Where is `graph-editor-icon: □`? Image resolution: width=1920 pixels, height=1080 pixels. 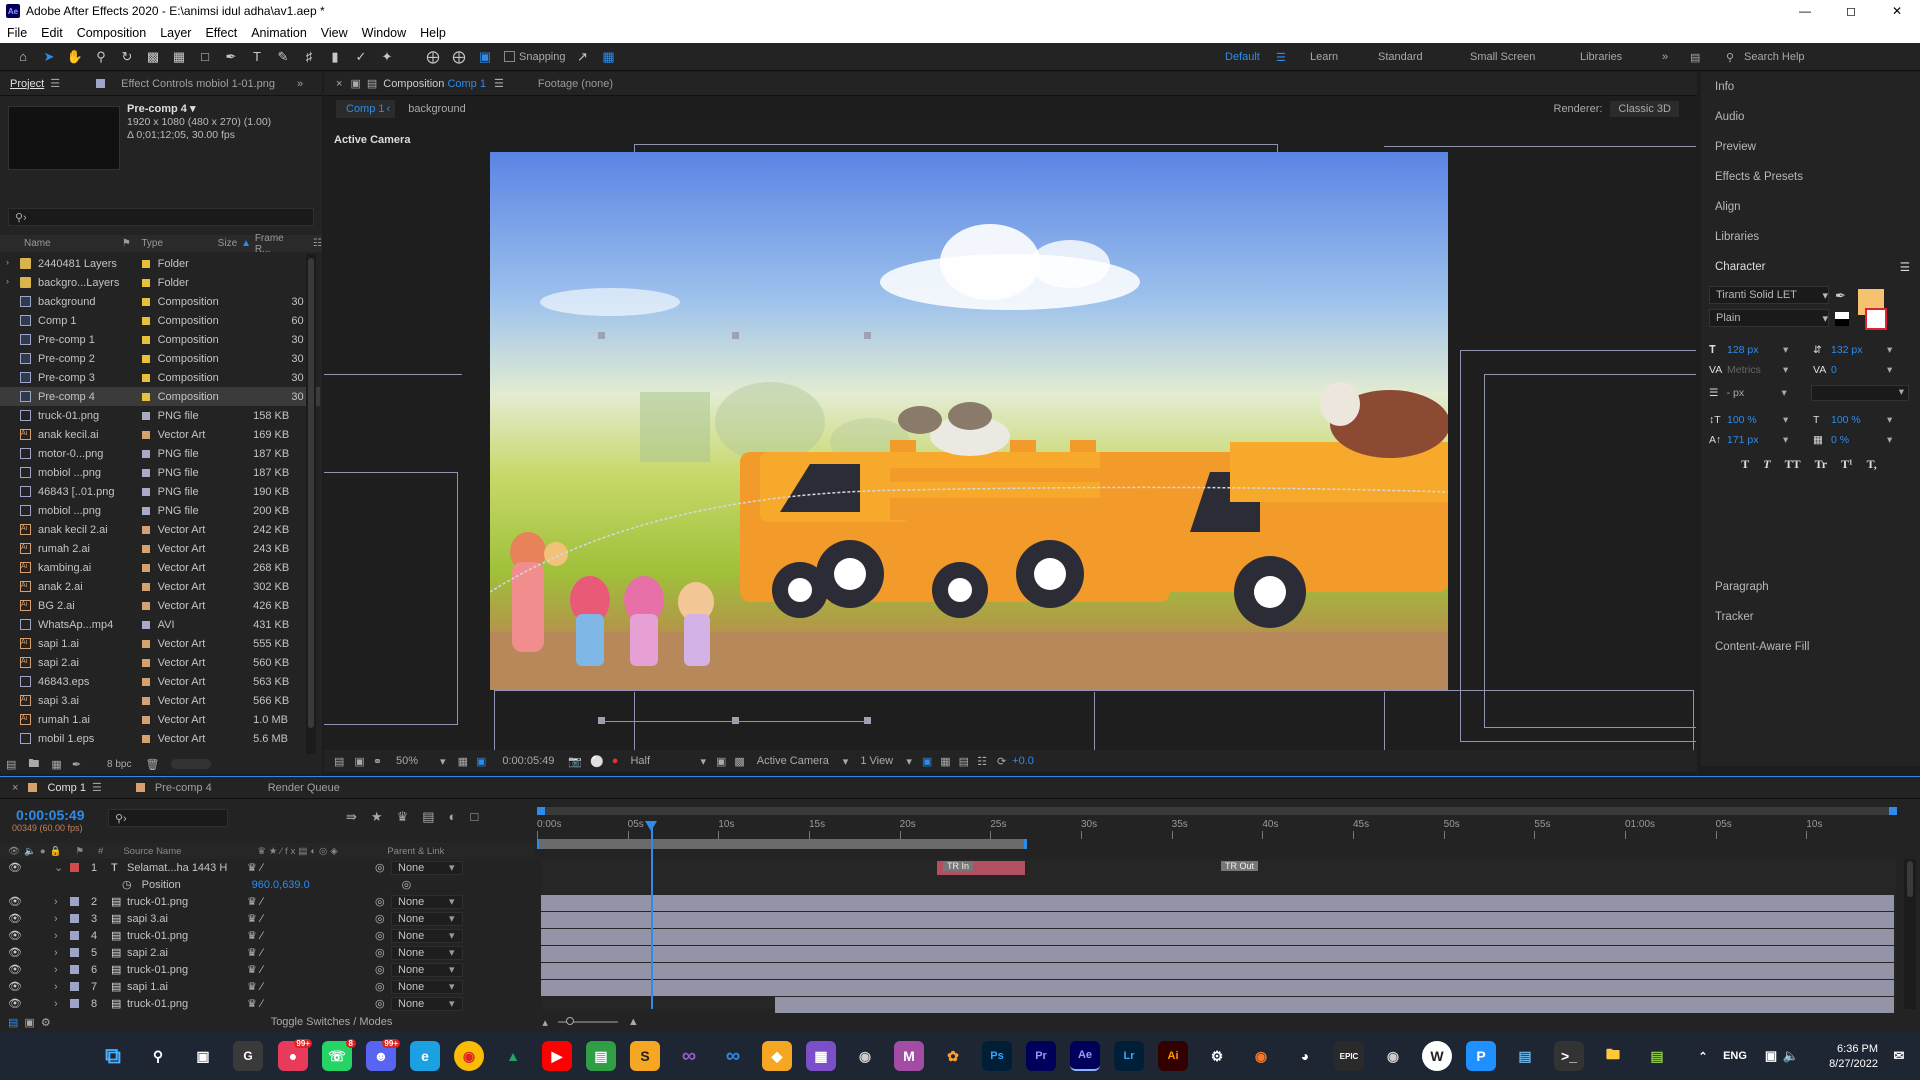 graph-editor-icon: □ is located at coordinates (474, 817).